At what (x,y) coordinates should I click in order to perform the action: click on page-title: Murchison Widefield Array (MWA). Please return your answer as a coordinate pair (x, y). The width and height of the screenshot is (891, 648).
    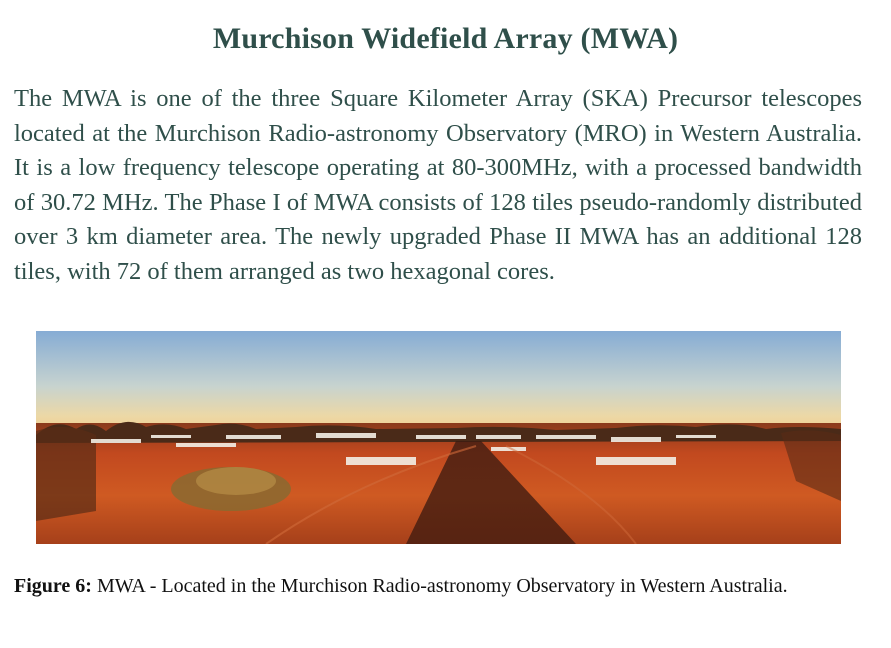
    Looking at the image, I should click on (445, 38).